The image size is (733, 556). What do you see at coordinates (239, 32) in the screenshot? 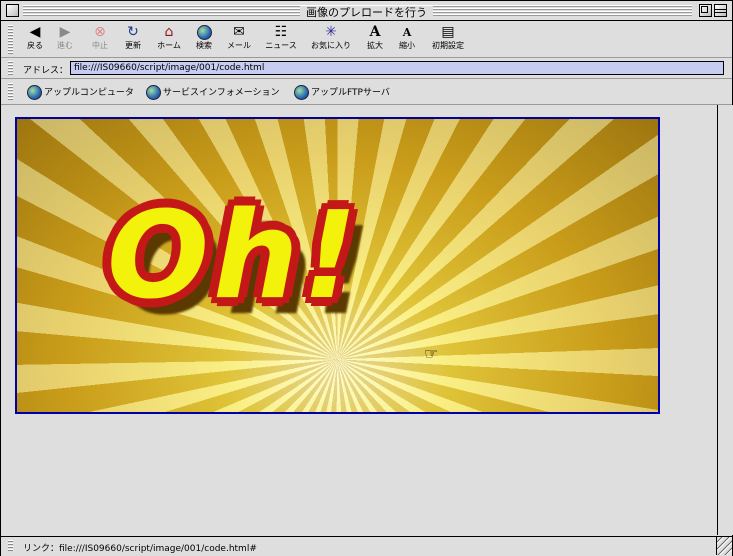
I see `mail-icon: ✉` at bounding box center [239, 32].